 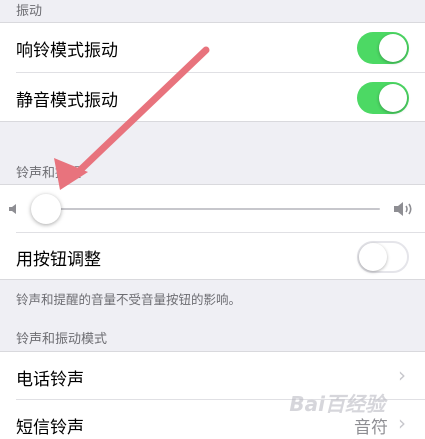 What do you see at coordinates (67, 101) in the screenshot?
I see `vibrate-on-silent-label: 静音模式振动` at bounding box center [67, 101].